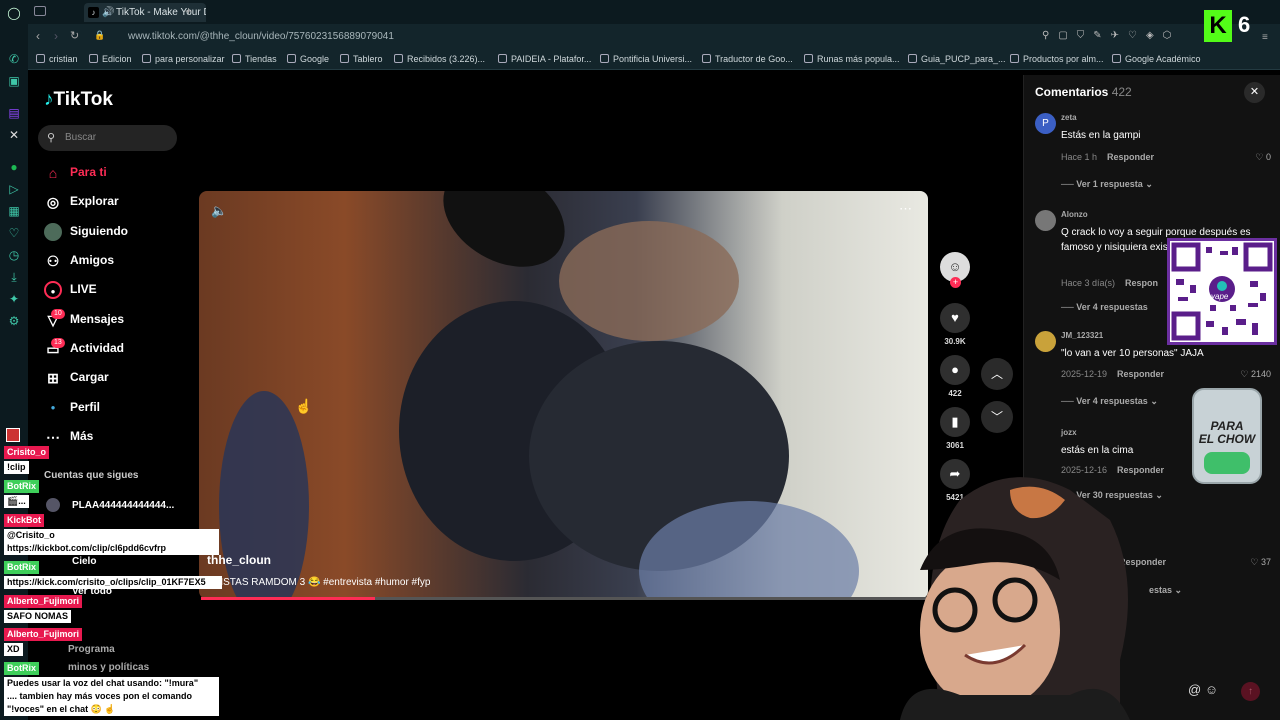  Describe the element at coordinates (58, 343) in the screenshot. I see `activity-badge: 13` at that location.